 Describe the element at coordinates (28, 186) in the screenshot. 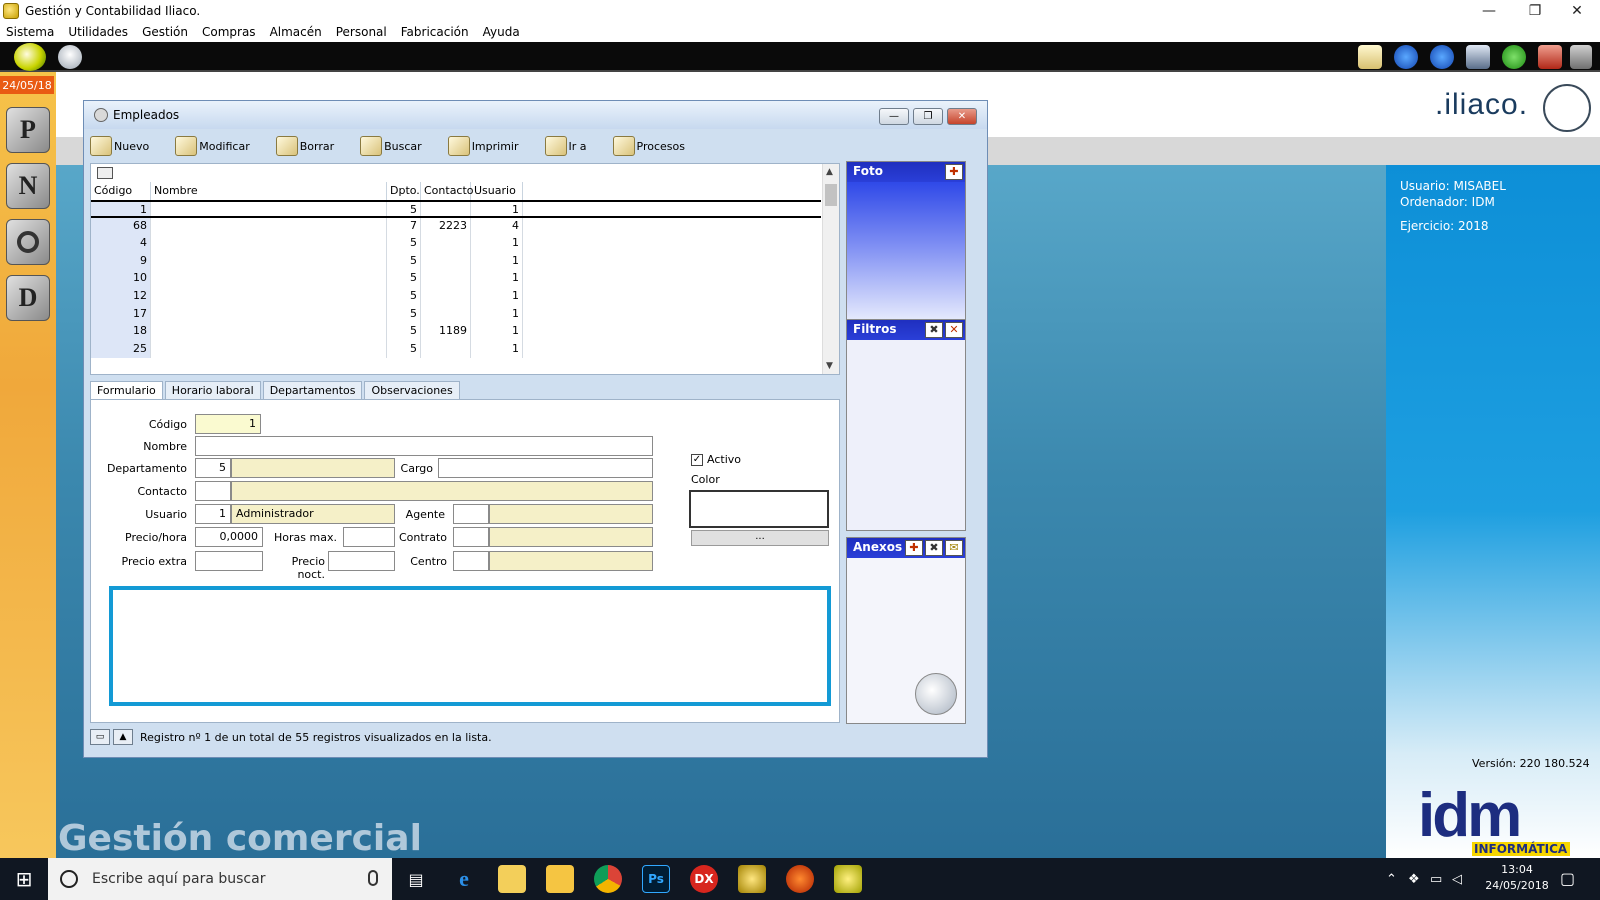

I see `sidebar-button-n: N` at that location.